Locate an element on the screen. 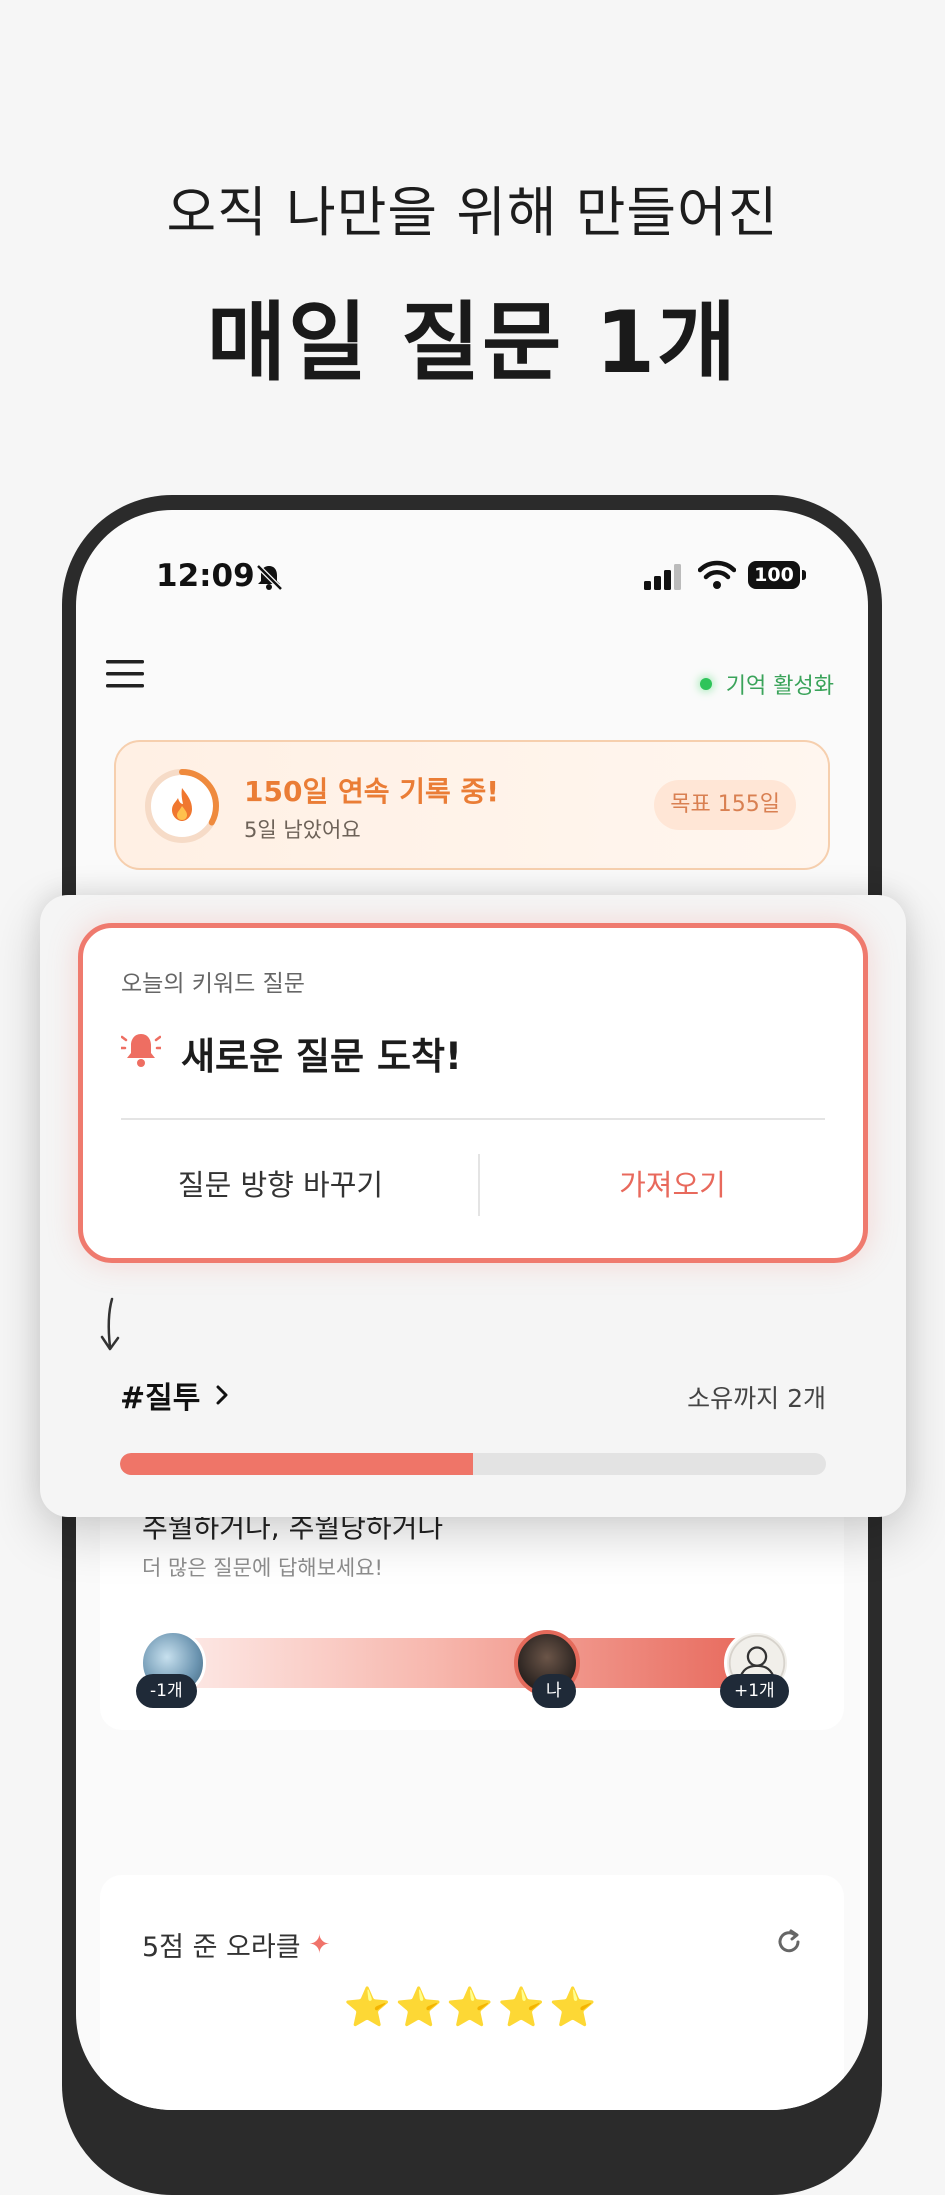  bell-icon is located at coordinates (141, 1050).